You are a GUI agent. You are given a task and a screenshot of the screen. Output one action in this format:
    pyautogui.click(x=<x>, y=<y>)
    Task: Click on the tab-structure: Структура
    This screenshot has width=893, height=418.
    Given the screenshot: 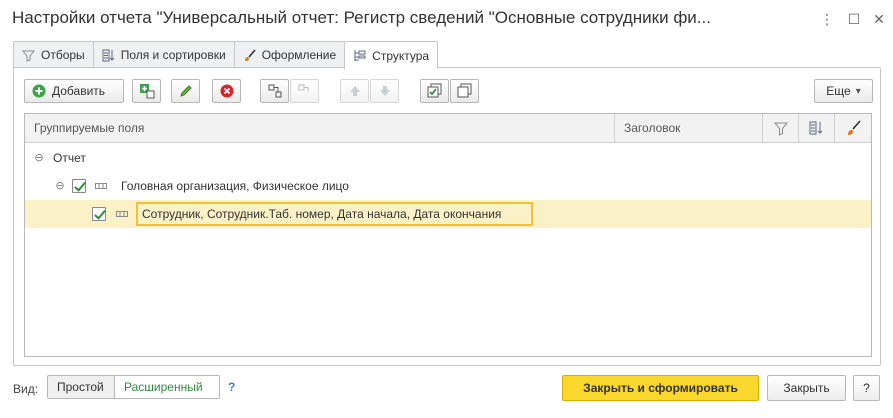 What is the action you would take?
    pyautogui.click(x=391, y=55)
    